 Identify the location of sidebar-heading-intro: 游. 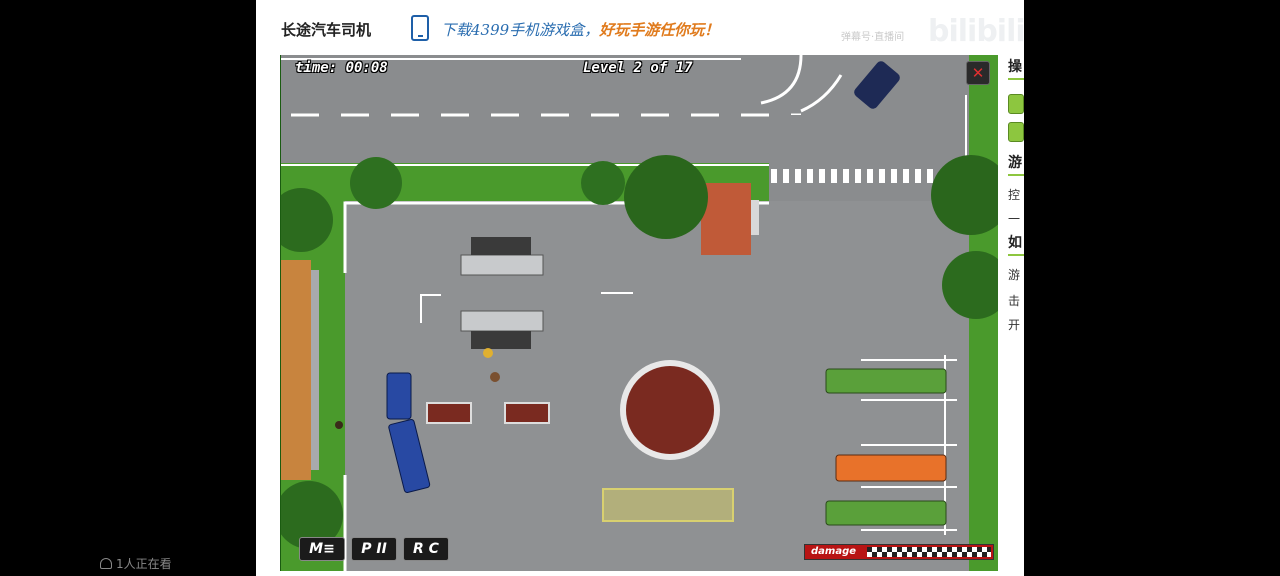
(1015, 163).